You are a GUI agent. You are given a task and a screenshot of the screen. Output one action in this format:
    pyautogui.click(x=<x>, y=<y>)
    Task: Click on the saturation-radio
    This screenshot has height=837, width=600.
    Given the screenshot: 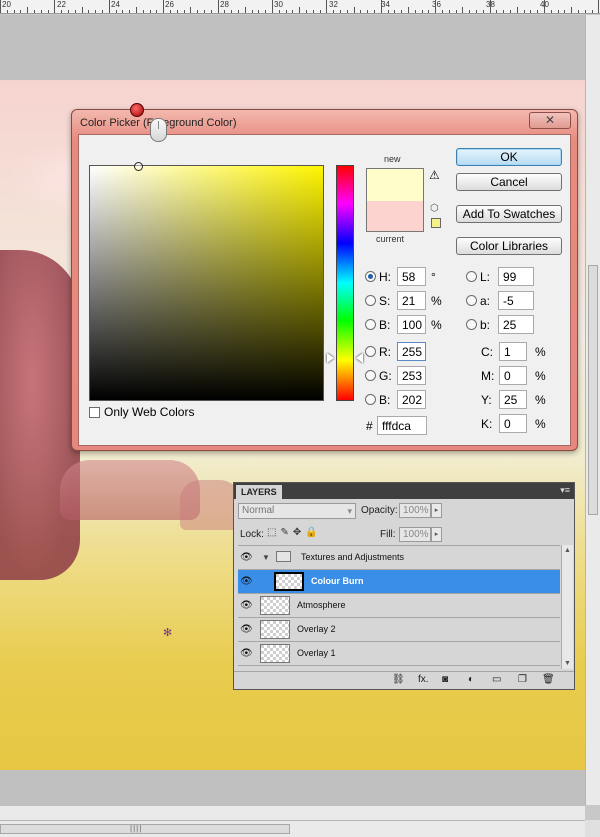 What is the action you would take?
    pyautogui.click(x=370, y=300)
    